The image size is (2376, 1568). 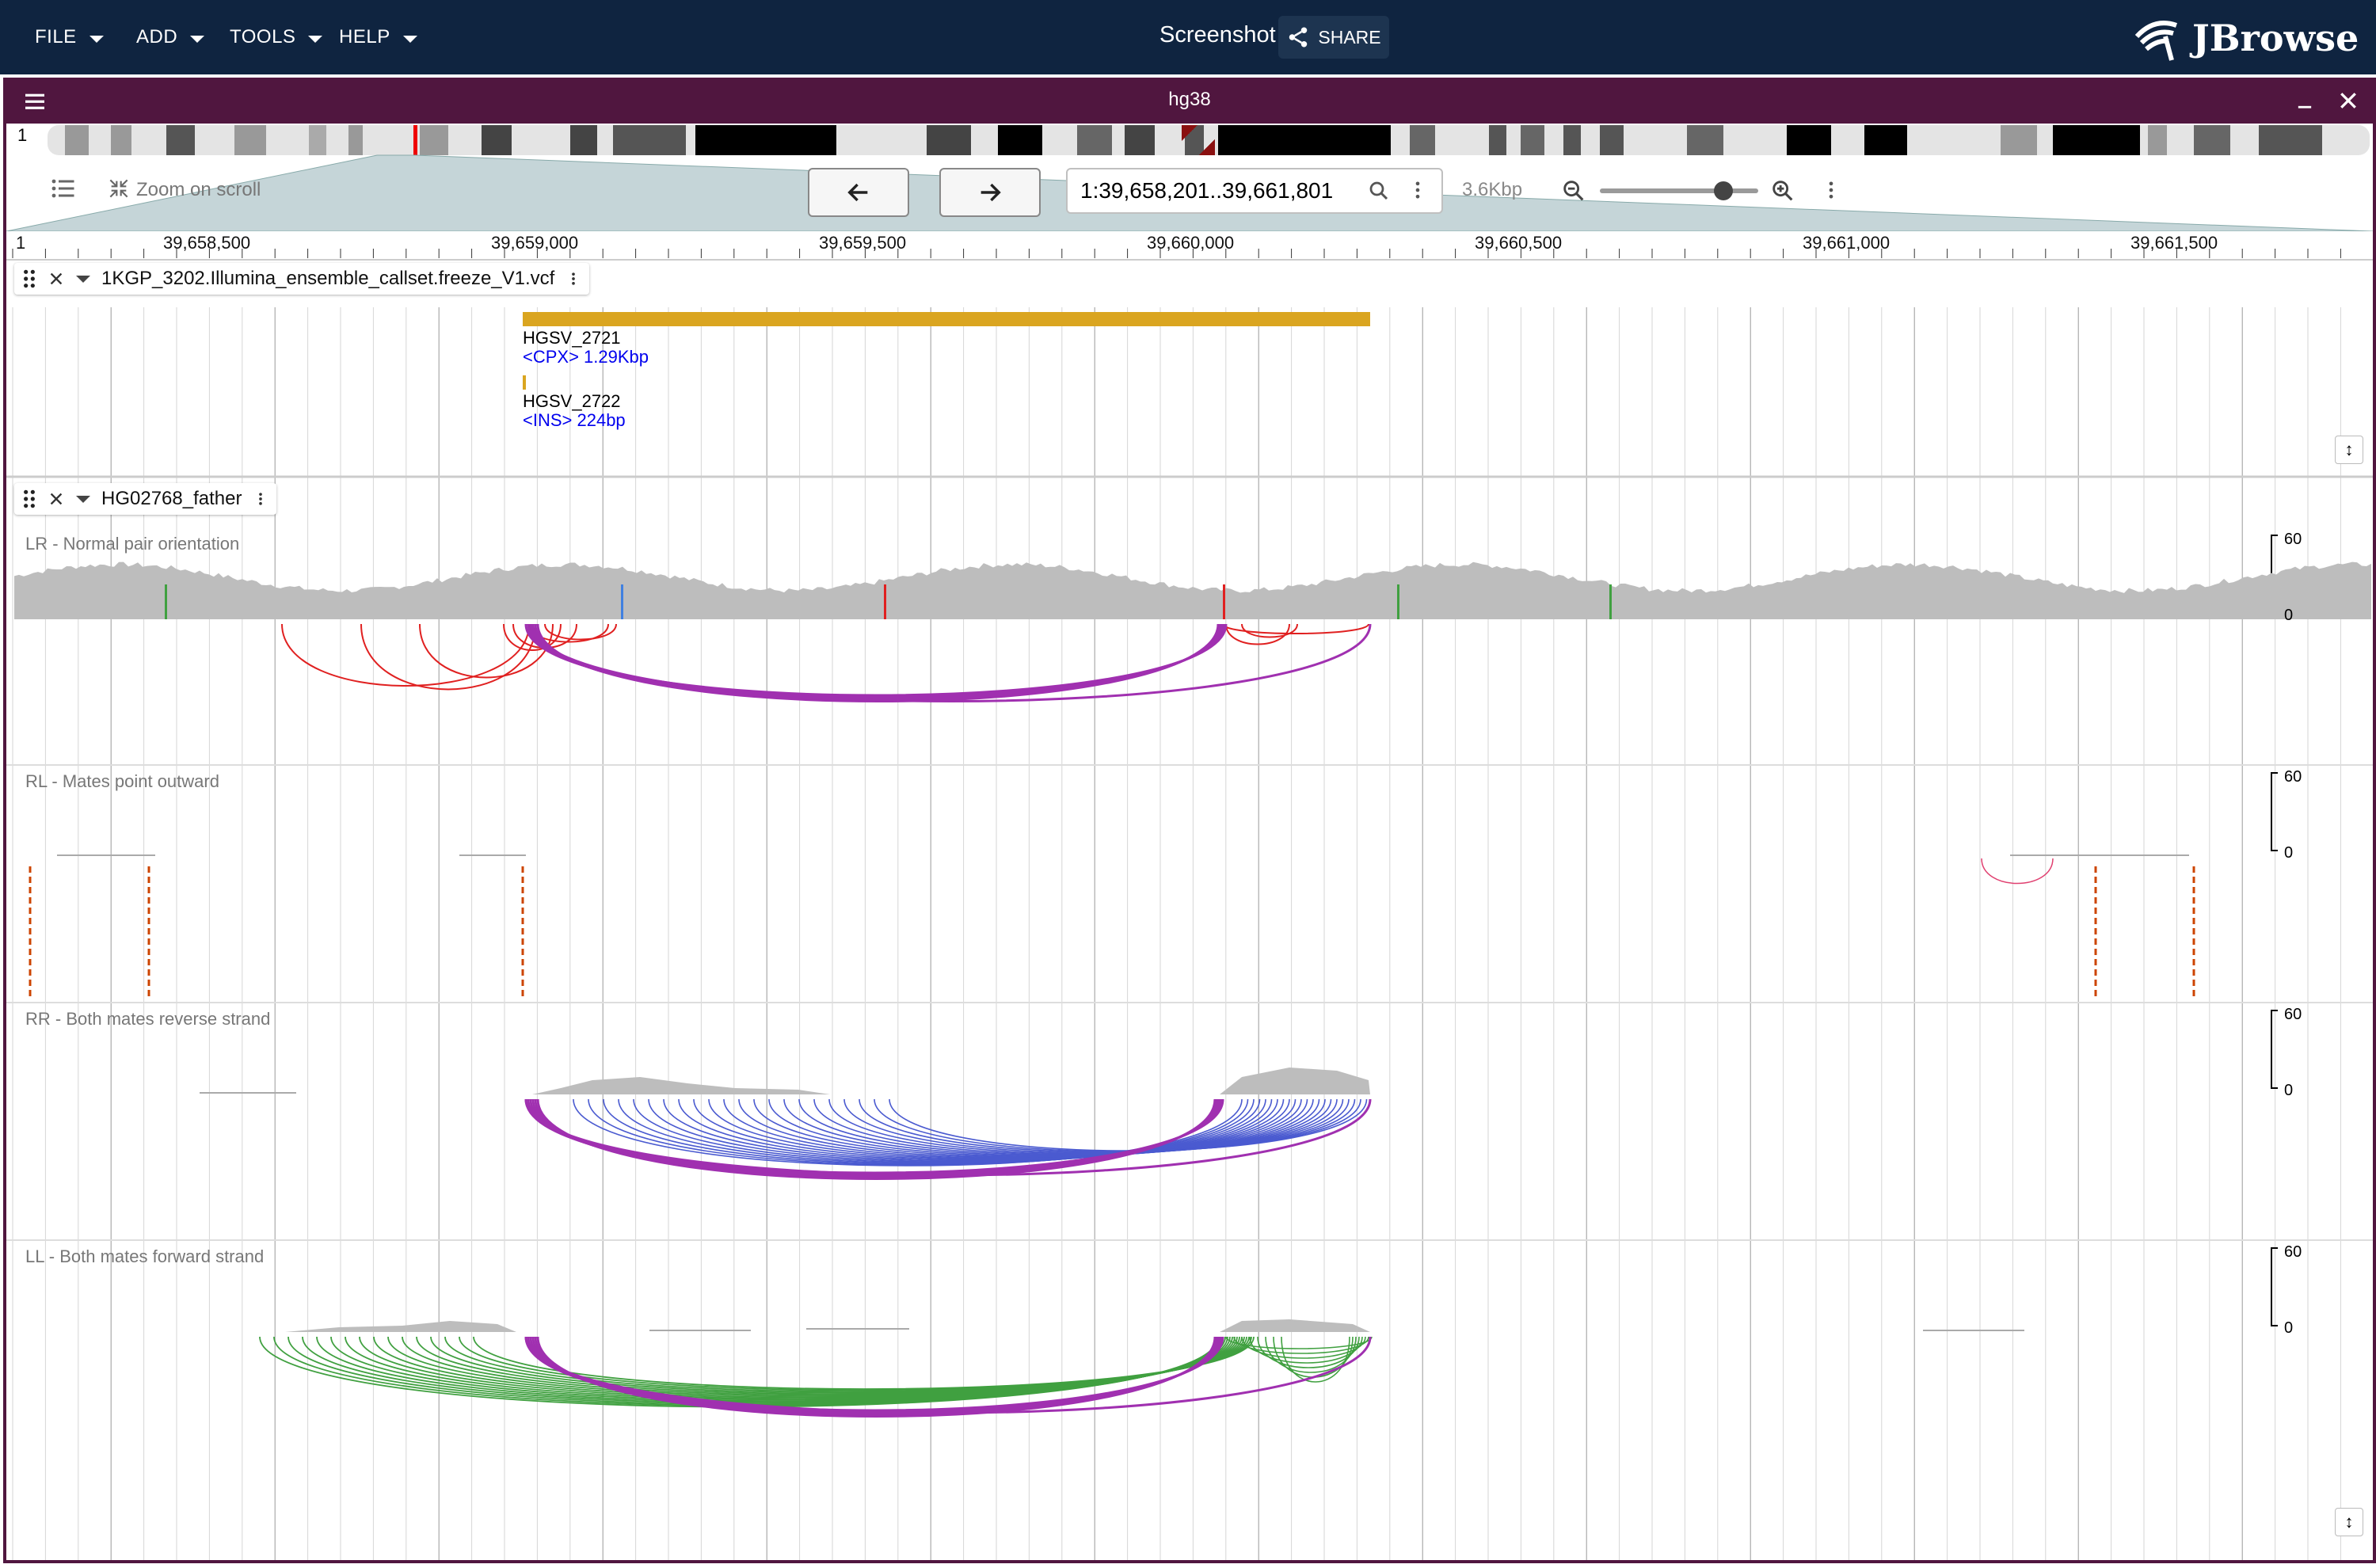 I want to click on vcf-feature-bar, so click(x=946, y=319).